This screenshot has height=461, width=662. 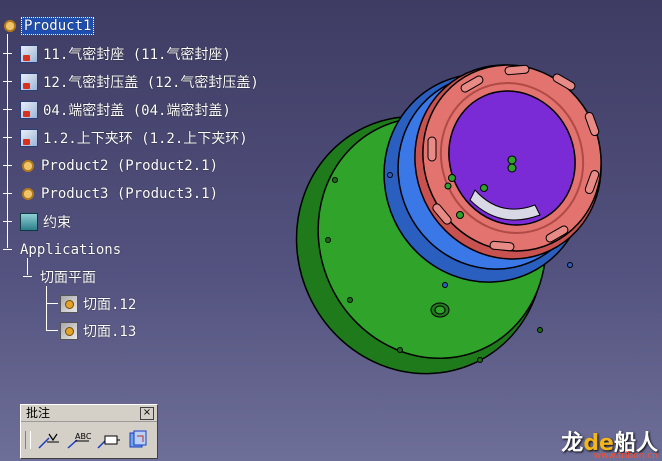 I want to click on tree-item-clamp-ring: 1.2.上下夹环 (1.2.上下夹环), so click(x=135, y=138).